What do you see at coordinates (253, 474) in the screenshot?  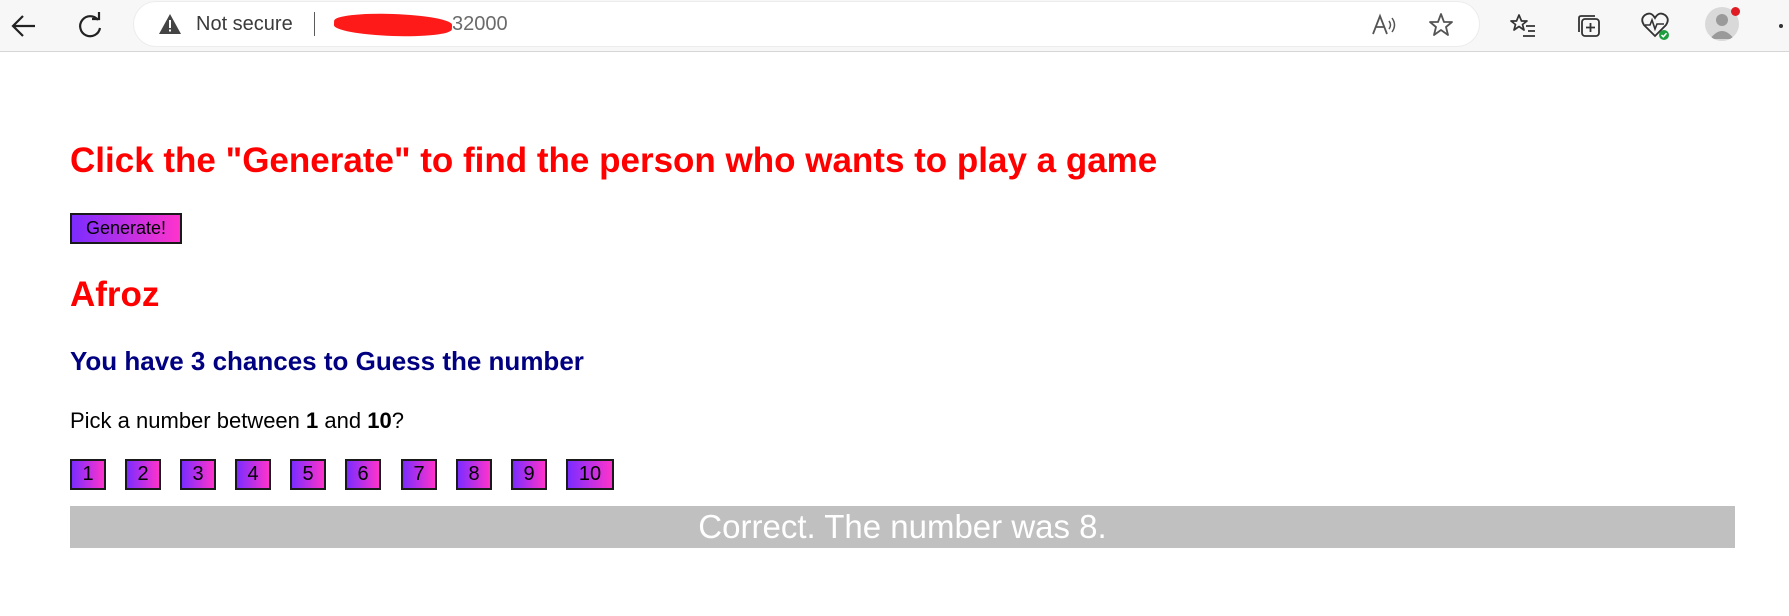 I see `number-button-4: 4` at bounding box center [253, 474].